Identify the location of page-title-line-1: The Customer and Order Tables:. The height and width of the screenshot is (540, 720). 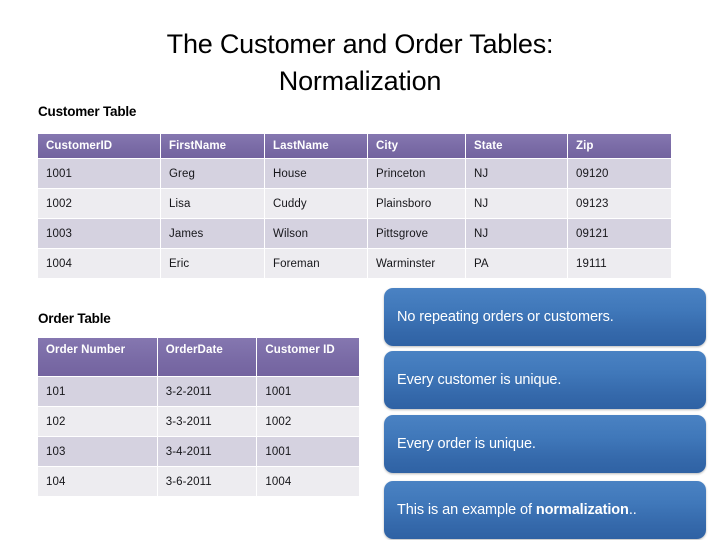
(360, 44).